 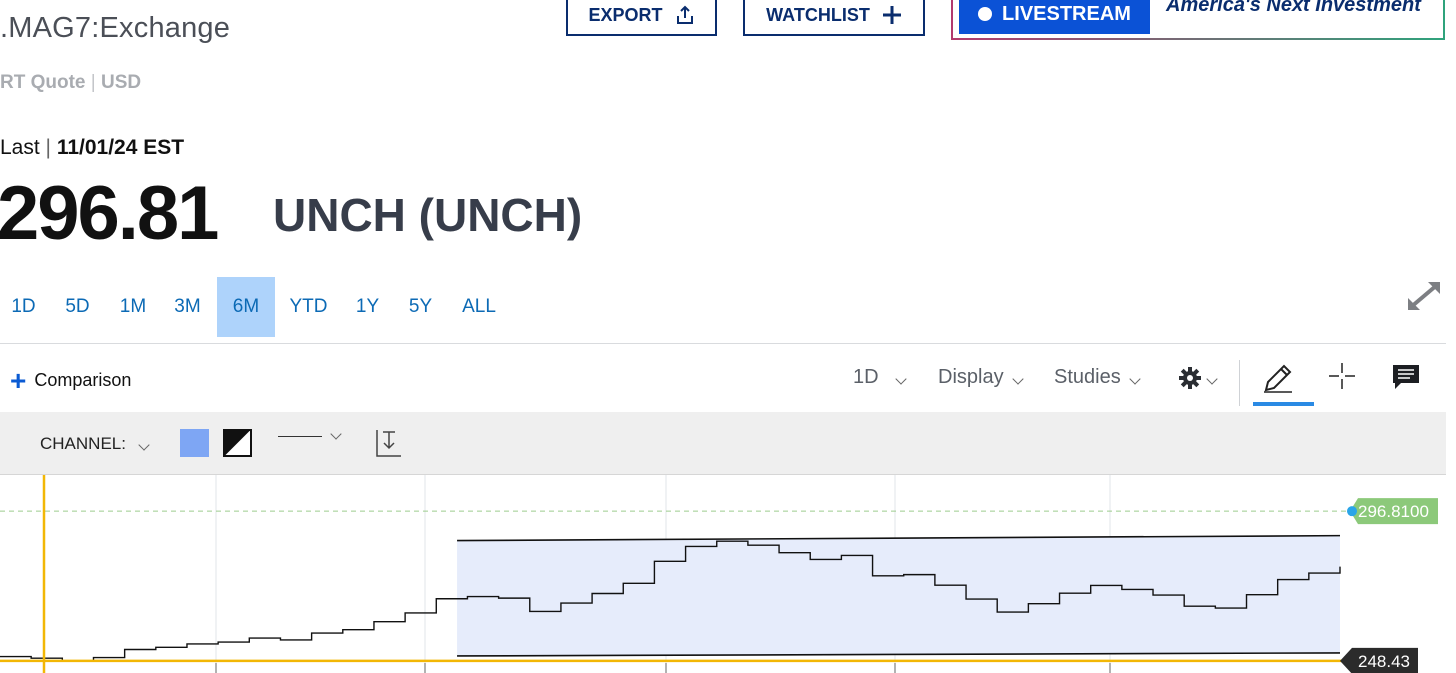 What do you see at coordinates (20, 147) in the screenshot?
I see `last-label: Last` at bounding box center [20, 147].